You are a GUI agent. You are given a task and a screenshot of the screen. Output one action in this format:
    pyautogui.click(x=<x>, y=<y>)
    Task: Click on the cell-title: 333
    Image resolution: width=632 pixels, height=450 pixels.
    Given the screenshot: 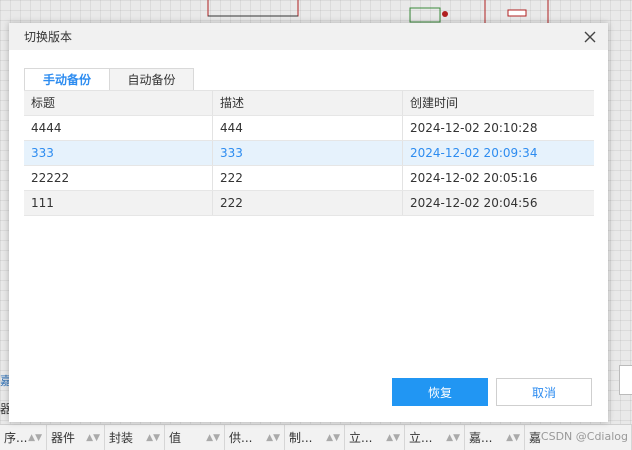 What is the action you would take?
    pyautogui.click(x=118, y=153)
    